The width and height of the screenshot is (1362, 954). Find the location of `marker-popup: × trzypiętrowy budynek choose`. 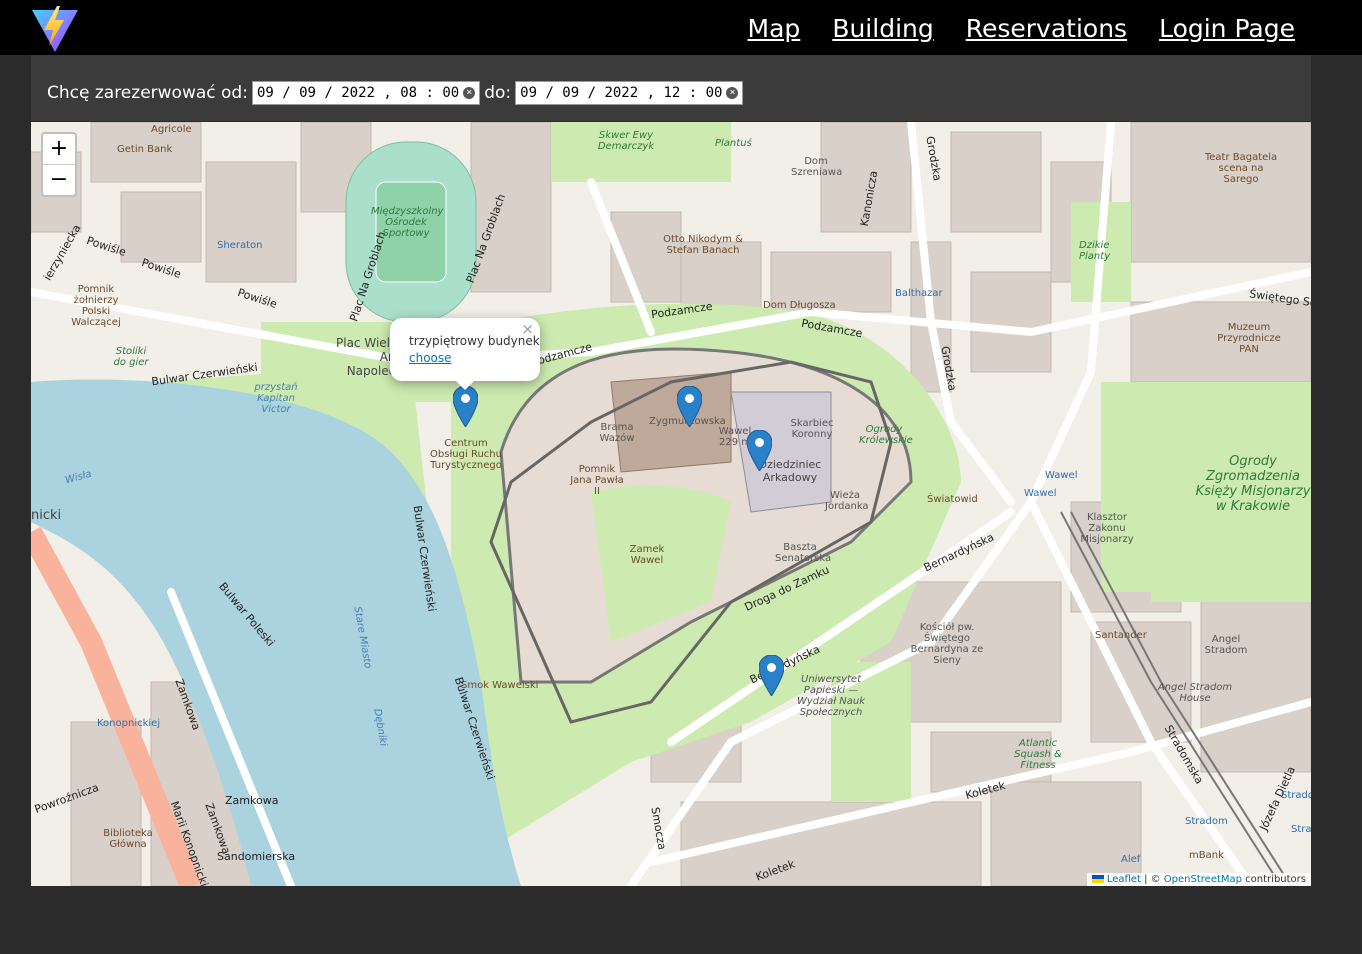

marker-popup: × trzypiętrowy budynek choose is located at coordinates (465, 354).